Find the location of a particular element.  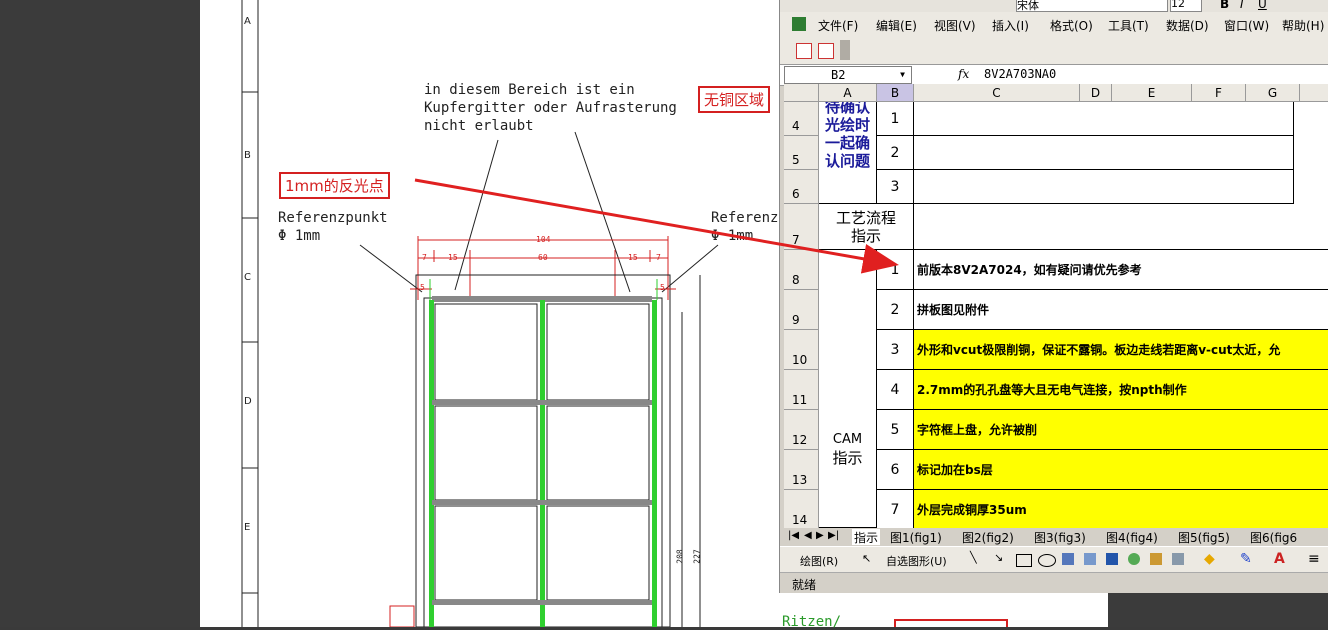

red-arrow is located at coordinates (656, 226).